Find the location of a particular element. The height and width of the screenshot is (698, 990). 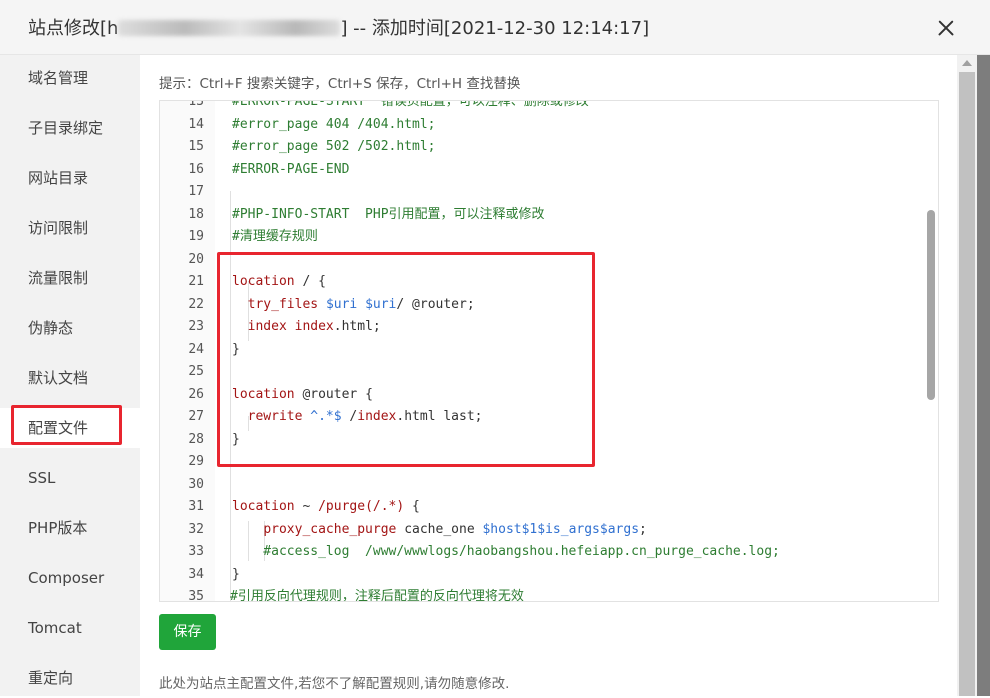

code-line: 18 #PHP-INFO-START PHP引用配置，可以注释或修改 is located at coordinates (540, 215).